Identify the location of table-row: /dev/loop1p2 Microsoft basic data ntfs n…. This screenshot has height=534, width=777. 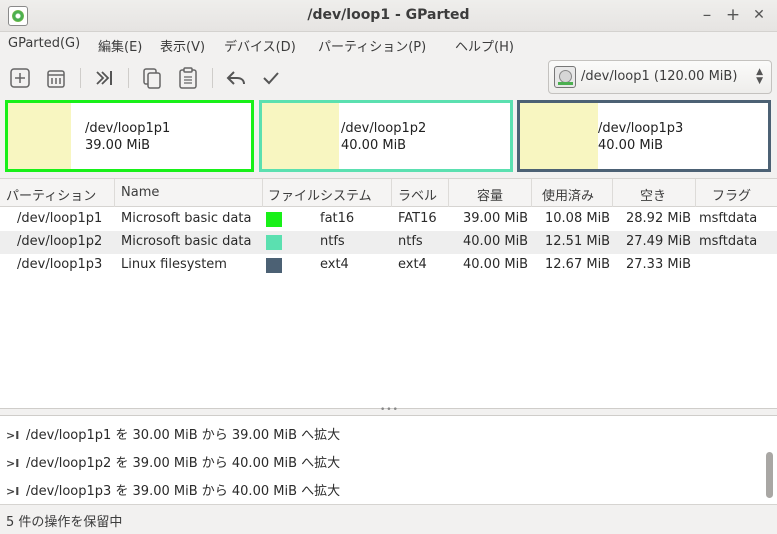
(388, 242).